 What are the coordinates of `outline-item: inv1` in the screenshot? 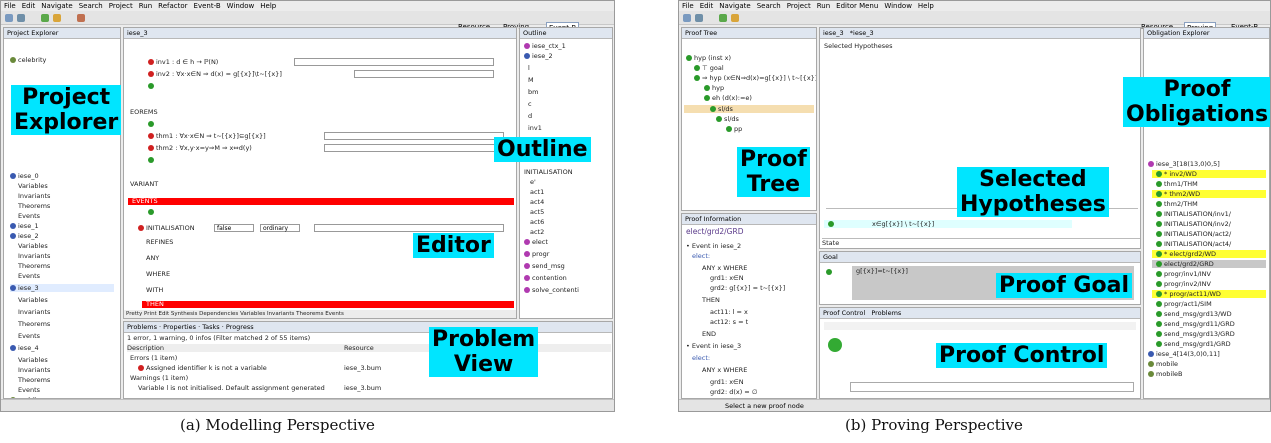 It's located at (535, 128).